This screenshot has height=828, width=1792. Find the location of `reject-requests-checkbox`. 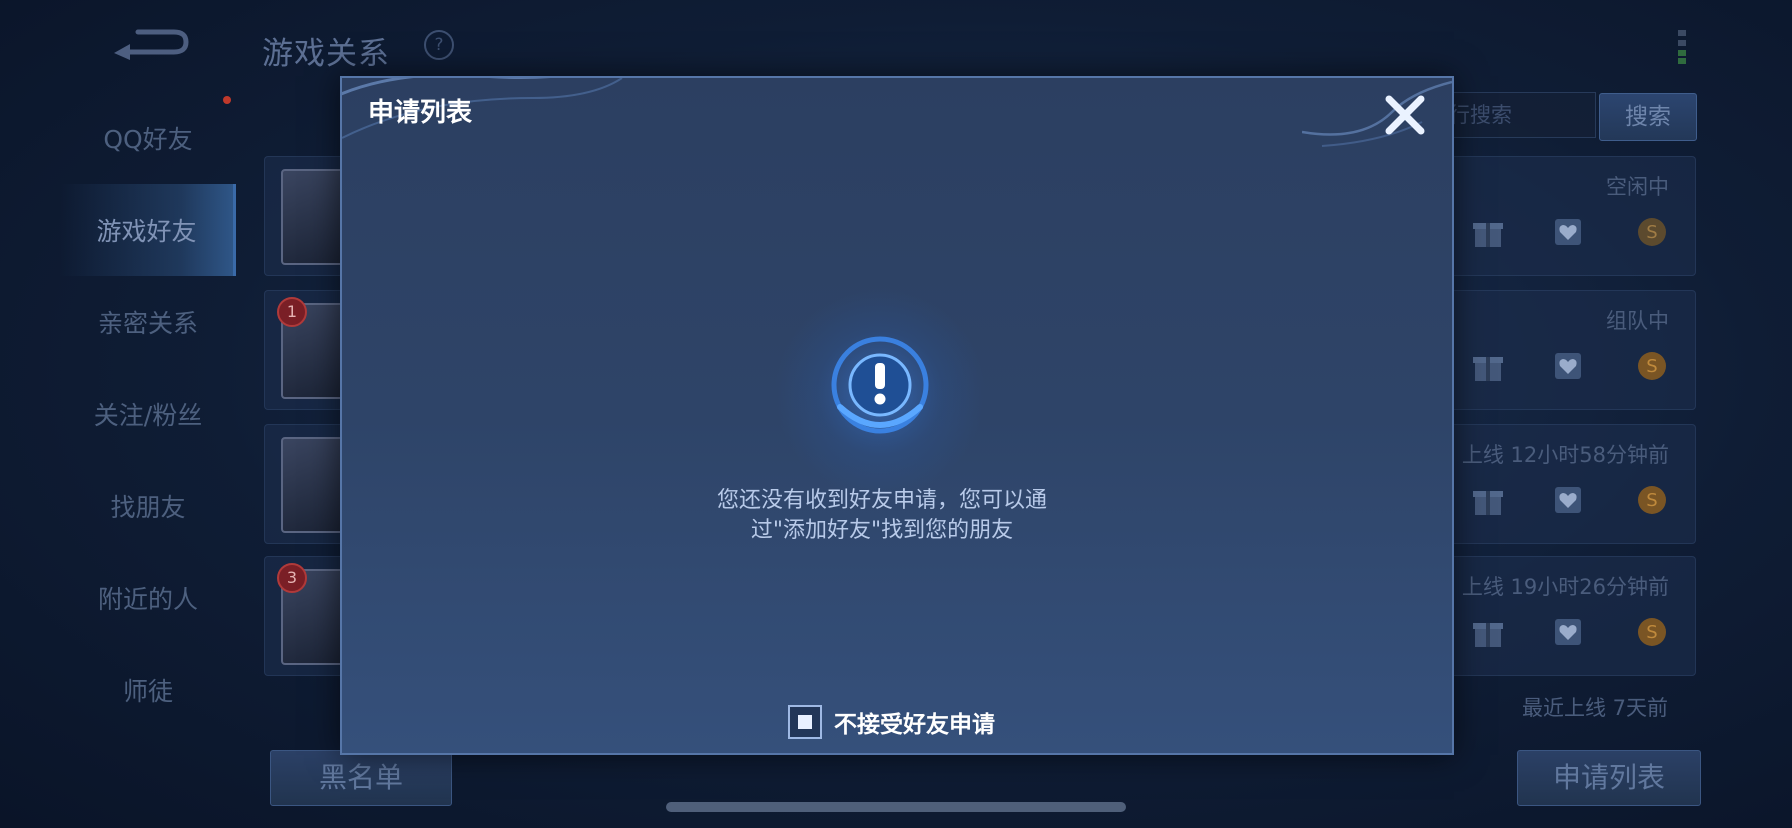

reject-requests-checkbox is located at coordinates (805, 722).